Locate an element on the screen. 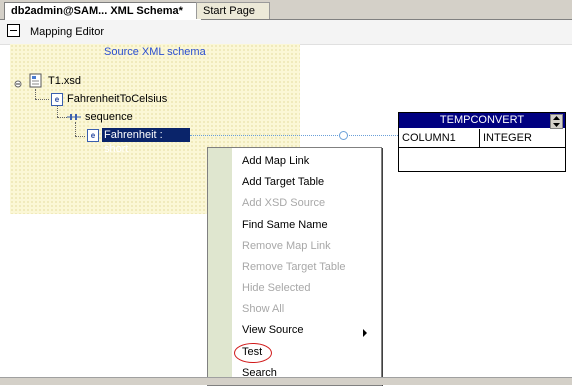  table-scroll-arrows-icon is located at coordinates (556, 121).